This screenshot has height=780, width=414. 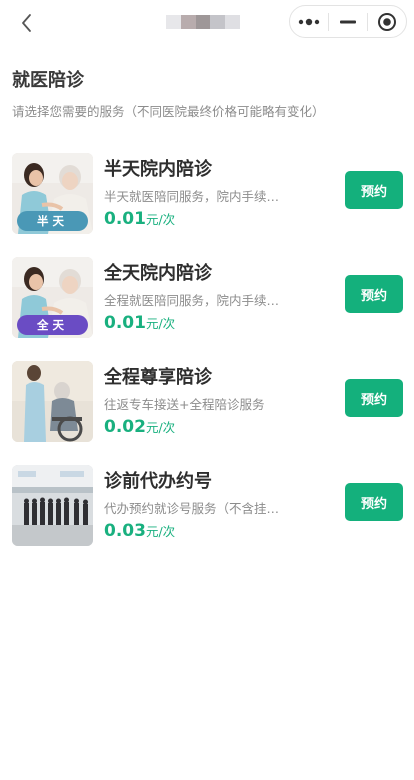 What do you see at coordinates (168, 111) in the screenshot?
I see `section-subtitle: 请选择您需要的服务（不同医院最终价格可能略有变化）` at bounding box center [168, 111].